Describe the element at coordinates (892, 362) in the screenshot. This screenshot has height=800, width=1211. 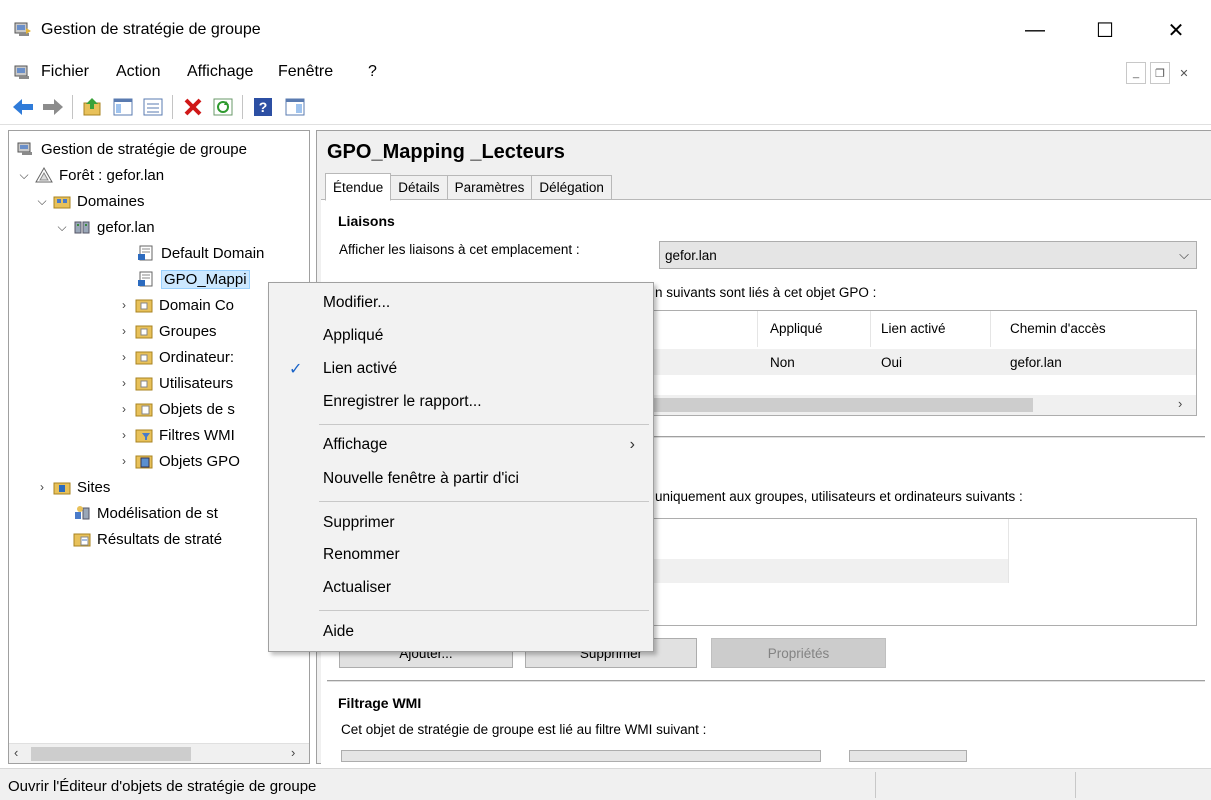
I see `cell-lien-active: Oui` at that location.